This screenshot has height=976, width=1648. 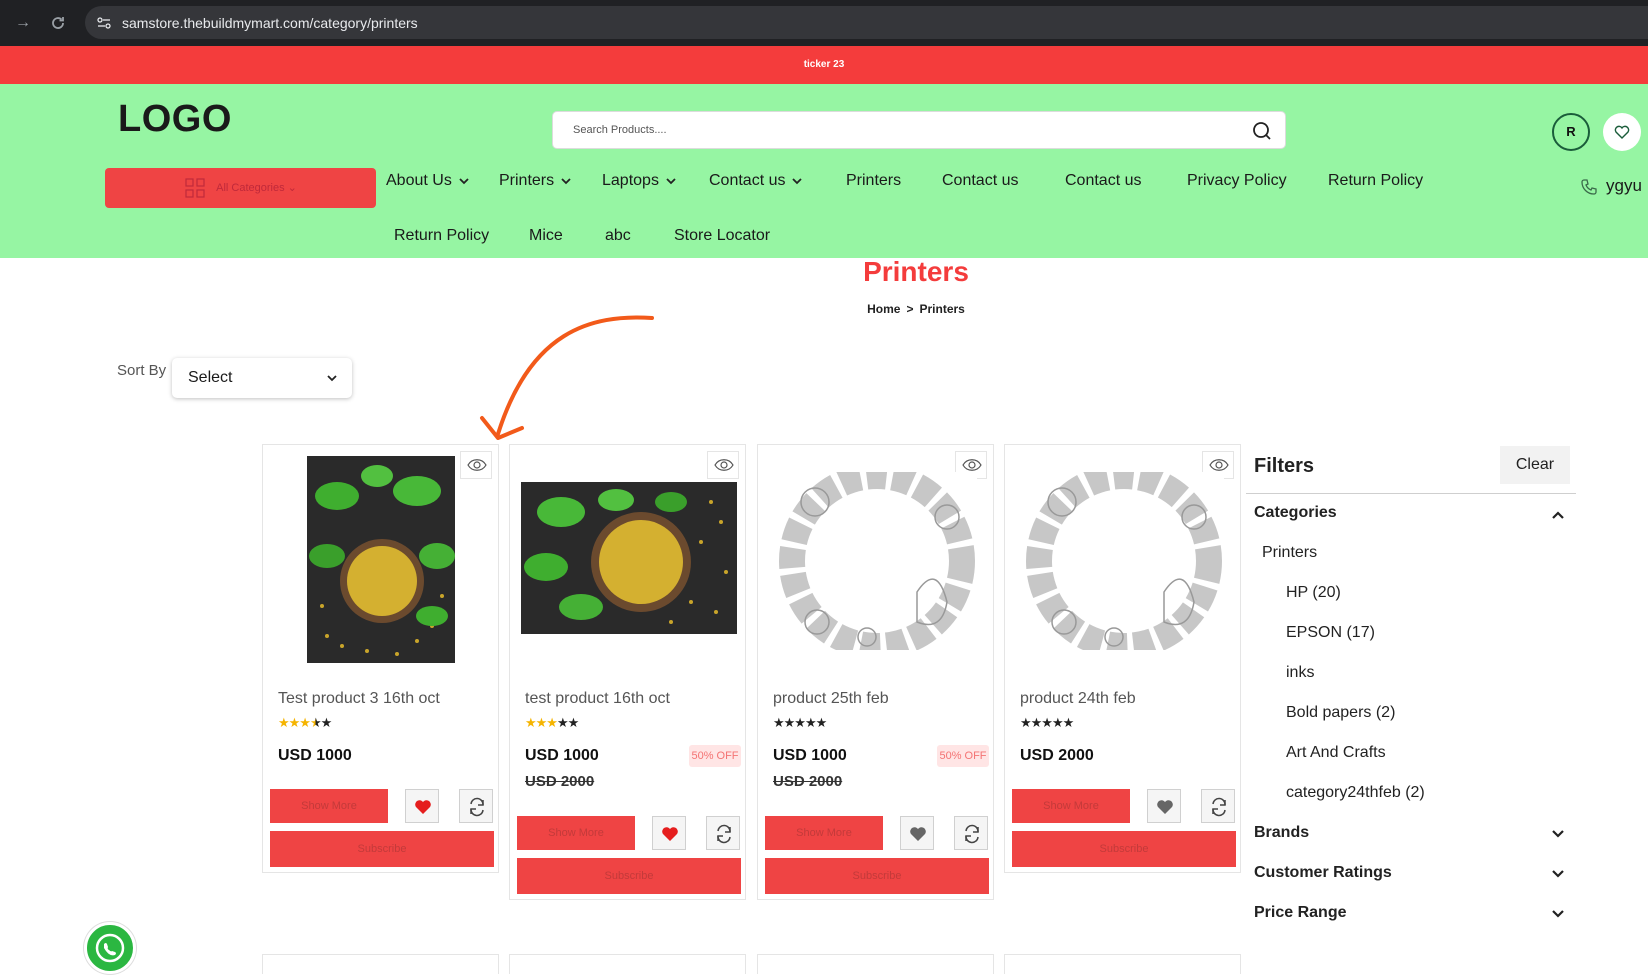 I want to click on menu-label: Printers, so click(x=527, y=180).